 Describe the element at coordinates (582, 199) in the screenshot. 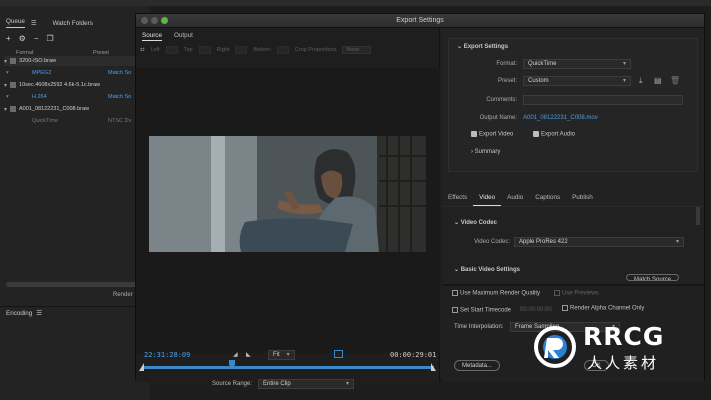

I see `tab-publish: Publish` at that location.